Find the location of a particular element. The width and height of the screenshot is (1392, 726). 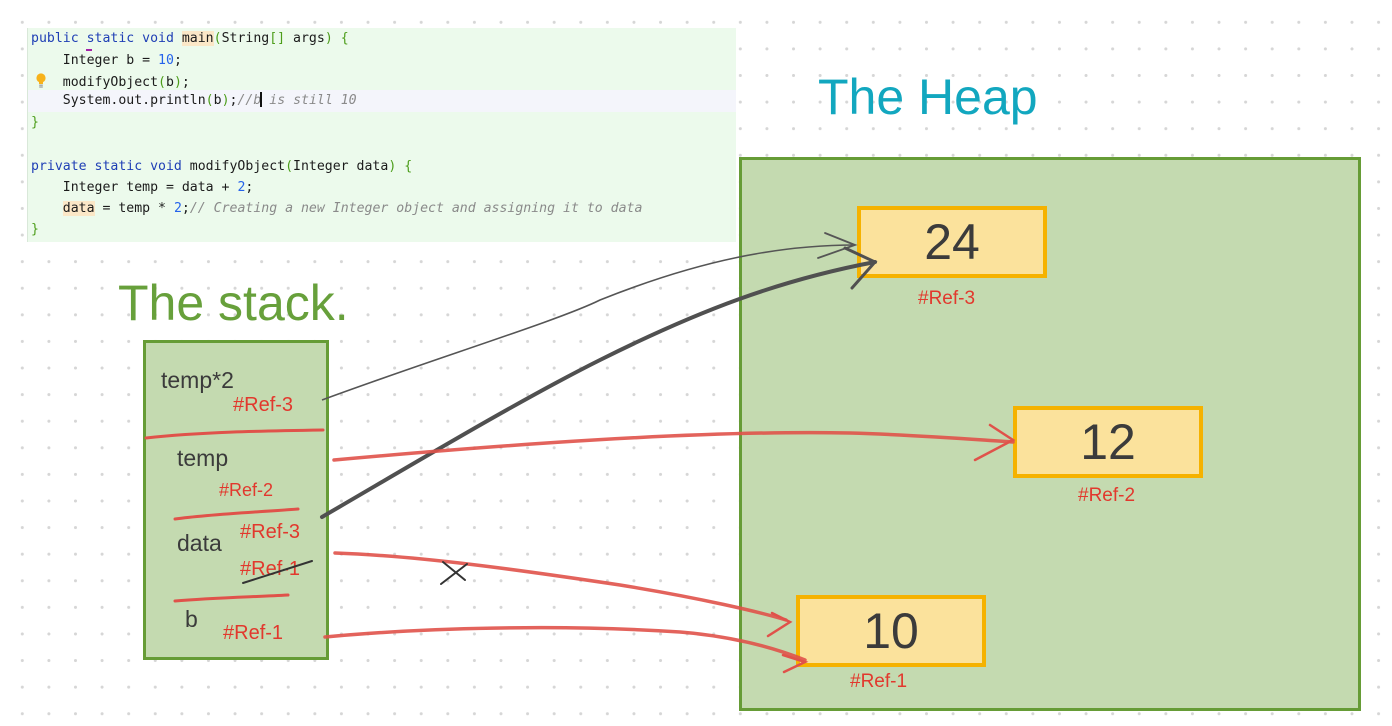

heap-object-10: 10 is located at coordinates (891, 631).